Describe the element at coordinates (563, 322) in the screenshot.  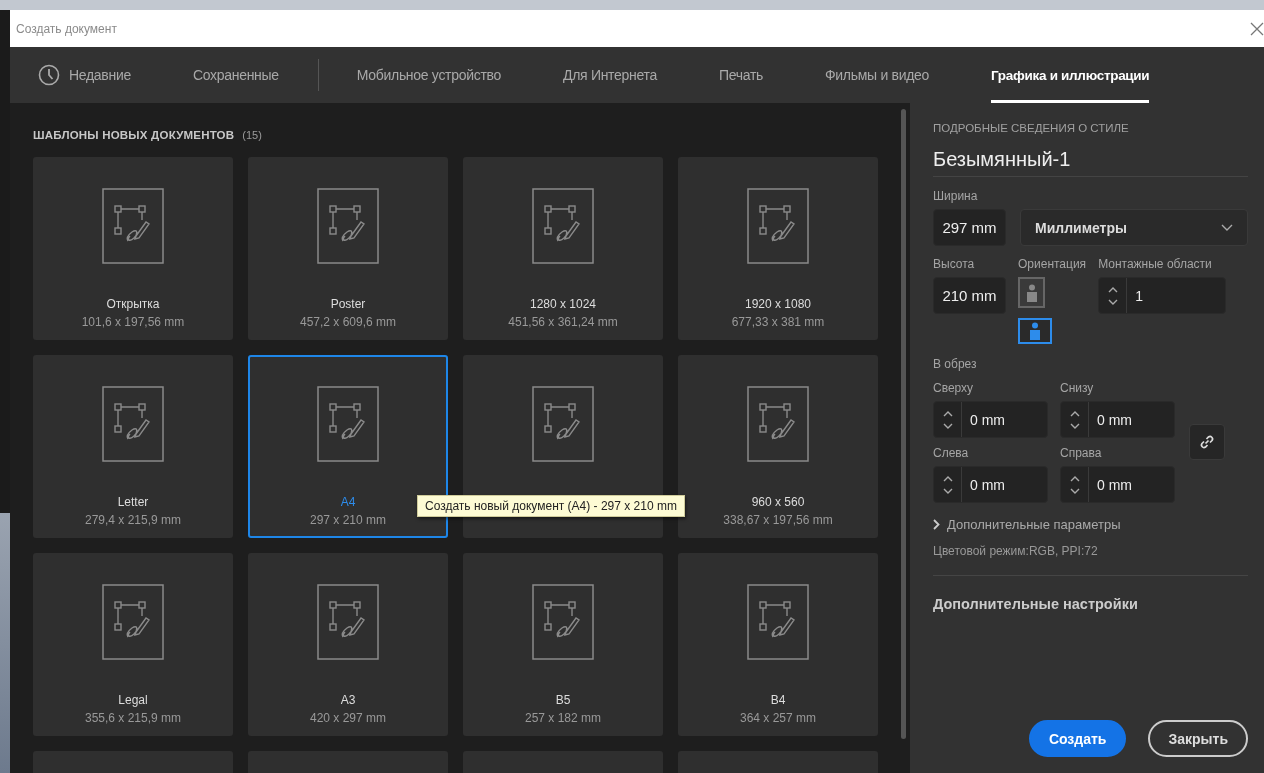
I see `template-size: 451,56 x 361,24 mm` at that location.